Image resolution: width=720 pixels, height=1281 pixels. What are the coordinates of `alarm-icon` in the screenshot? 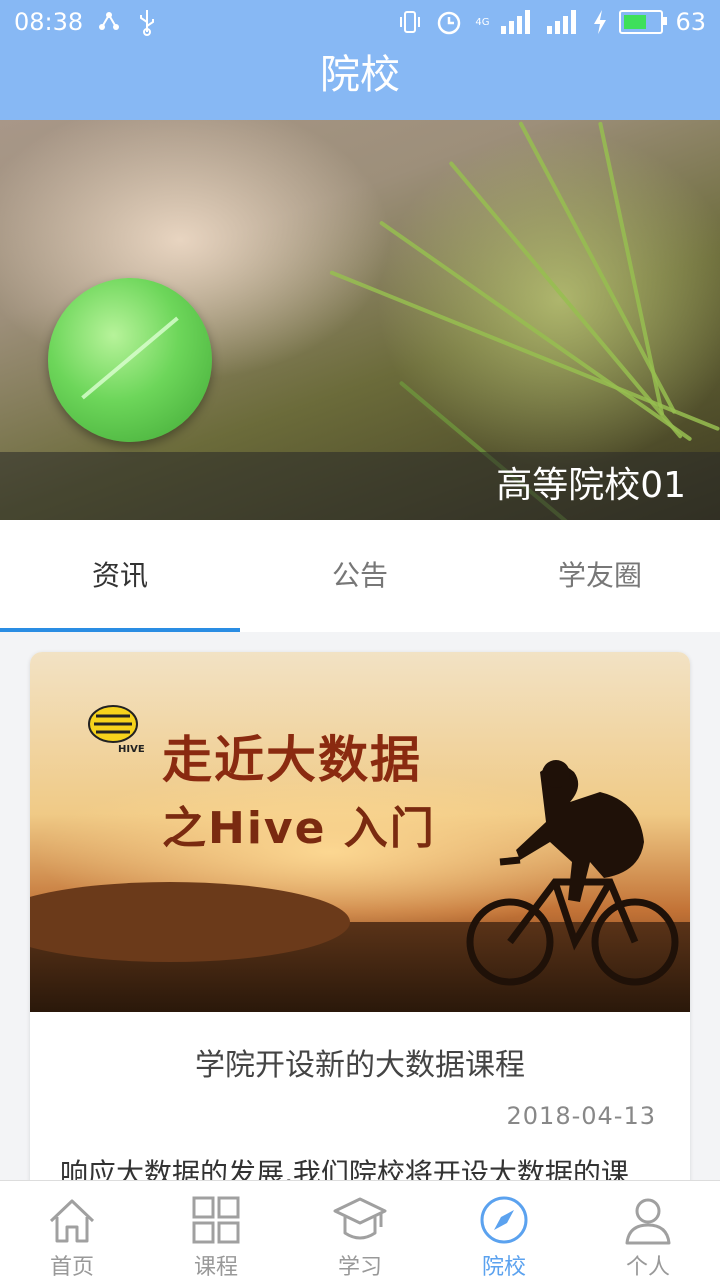 It's located at (449, 23).